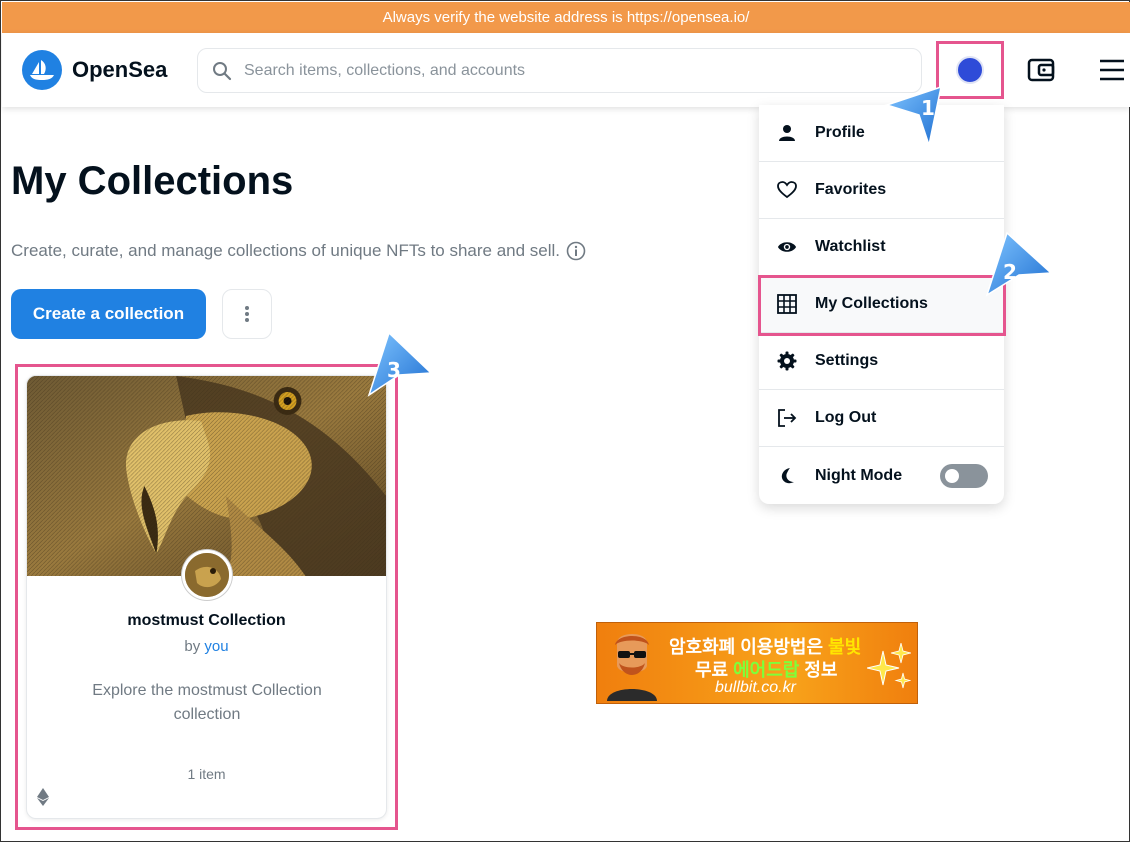 The height and width of the screenshot is (842, 1130). Describe the element at coordinates (964, 475) in the screenshot. I see `night-mode-toggle` at that location.